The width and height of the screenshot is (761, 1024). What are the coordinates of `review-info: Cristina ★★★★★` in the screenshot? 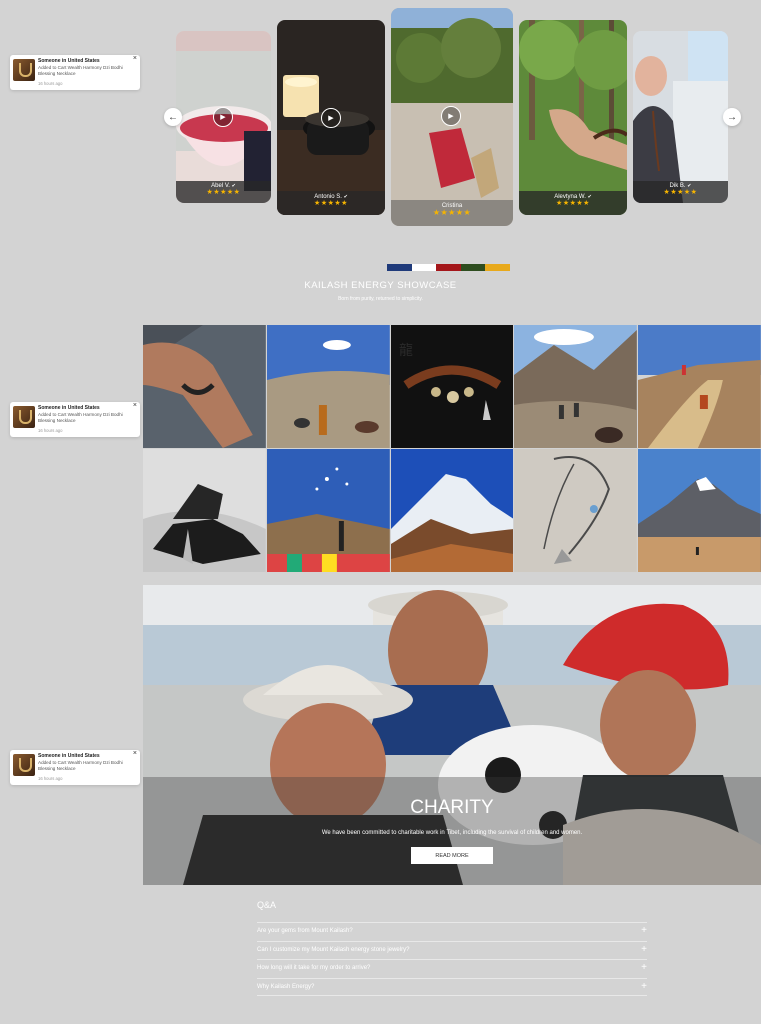 It's located at (452, 213).